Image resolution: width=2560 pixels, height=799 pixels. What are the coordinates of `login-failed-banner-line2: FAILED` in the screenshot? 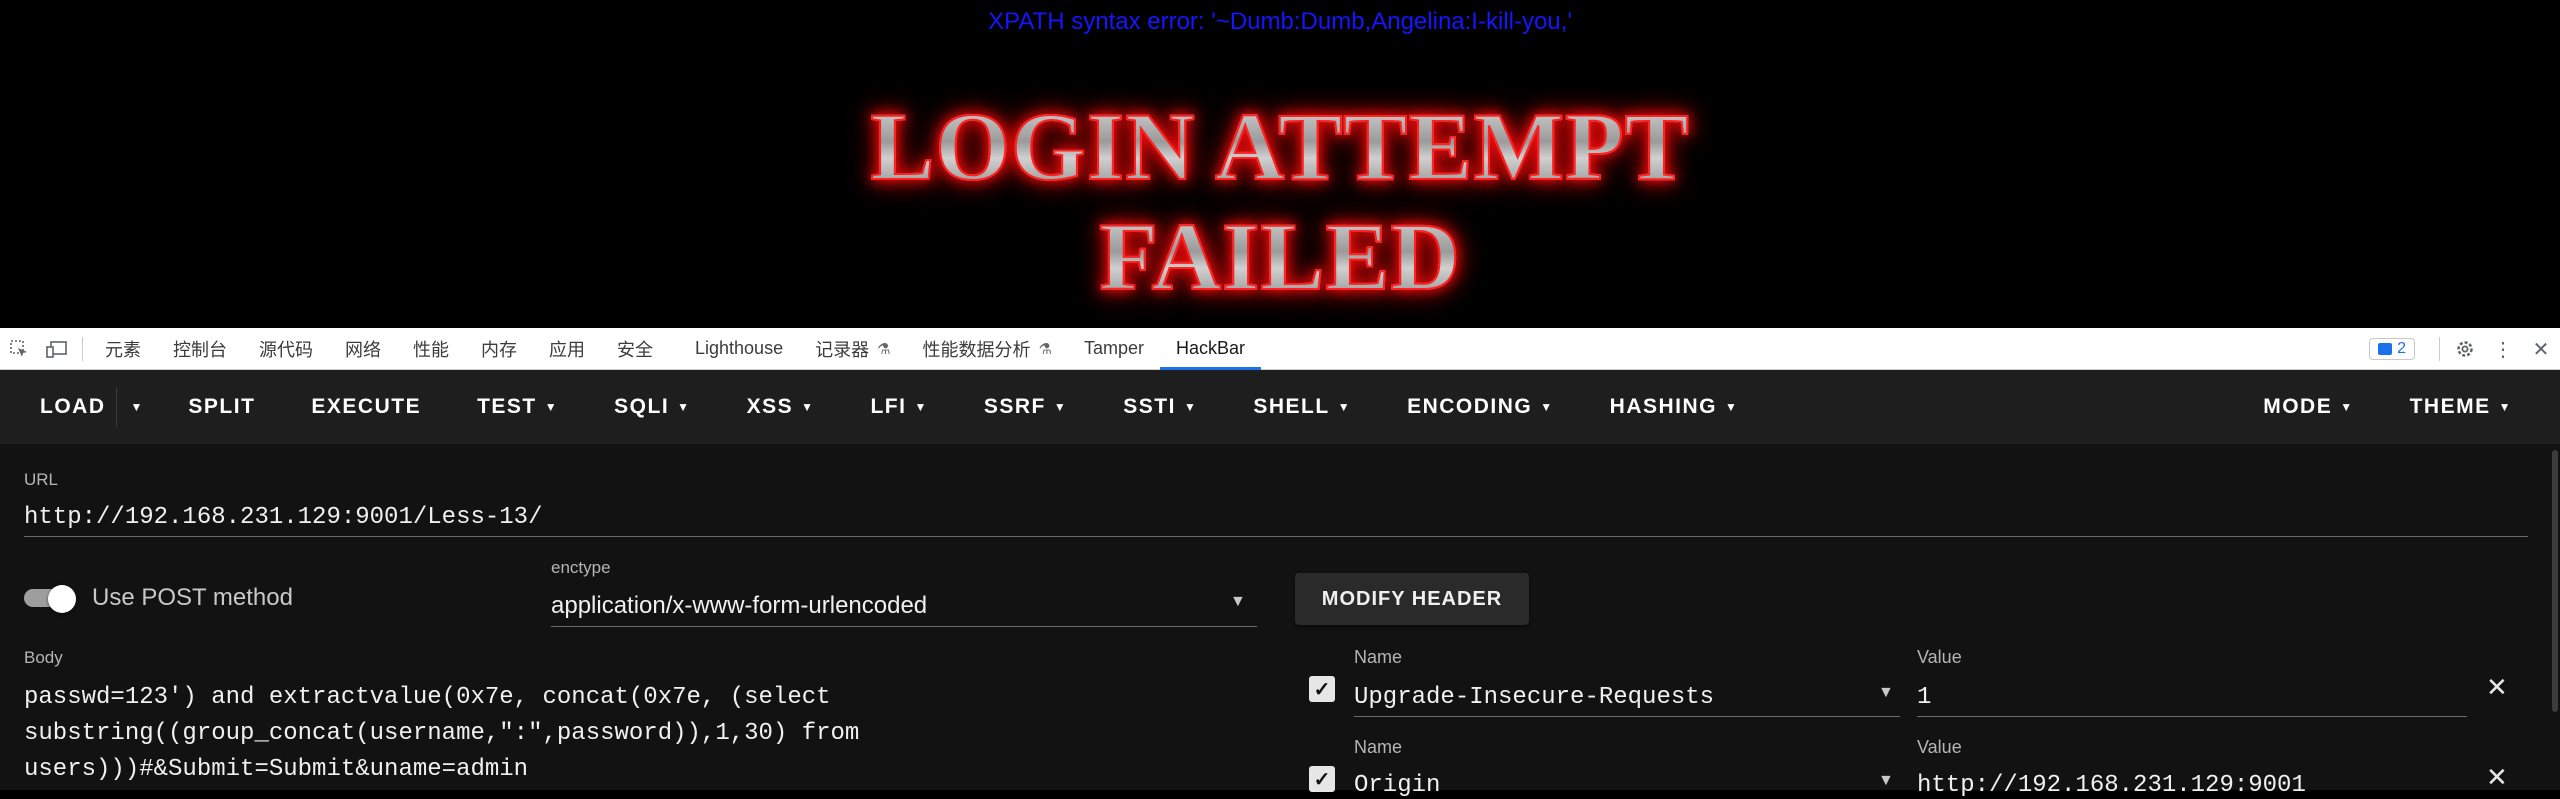 It's located at (1280, 257).